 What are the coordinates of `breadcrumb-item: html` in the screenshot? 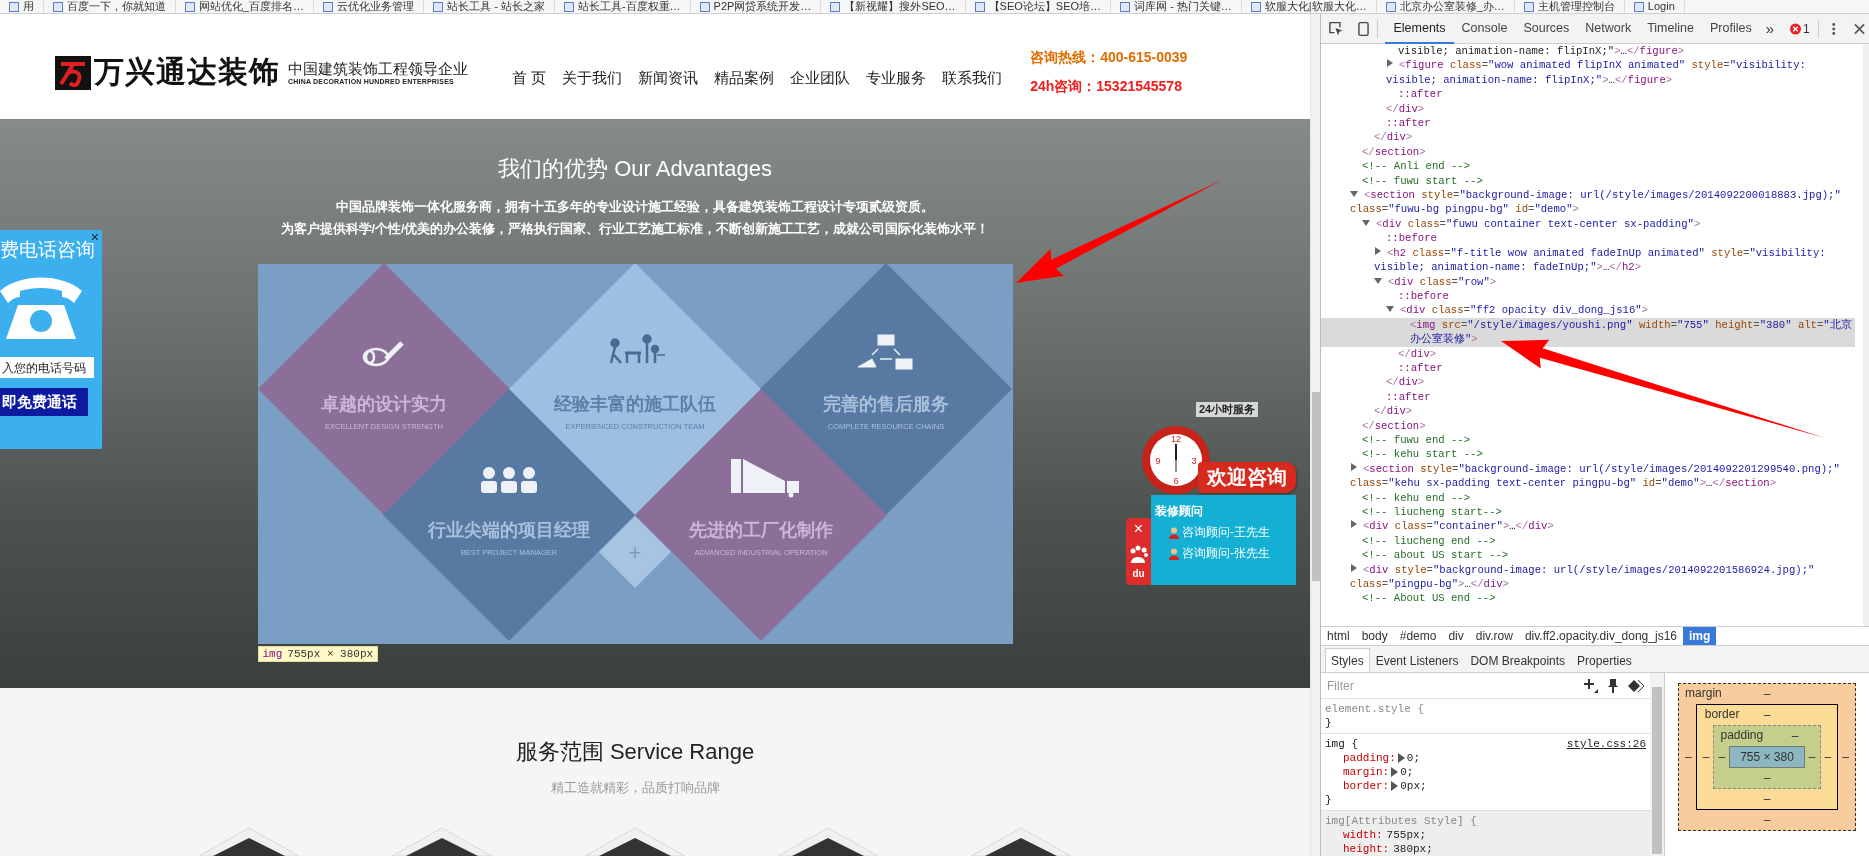 It's located at (1338, 636).